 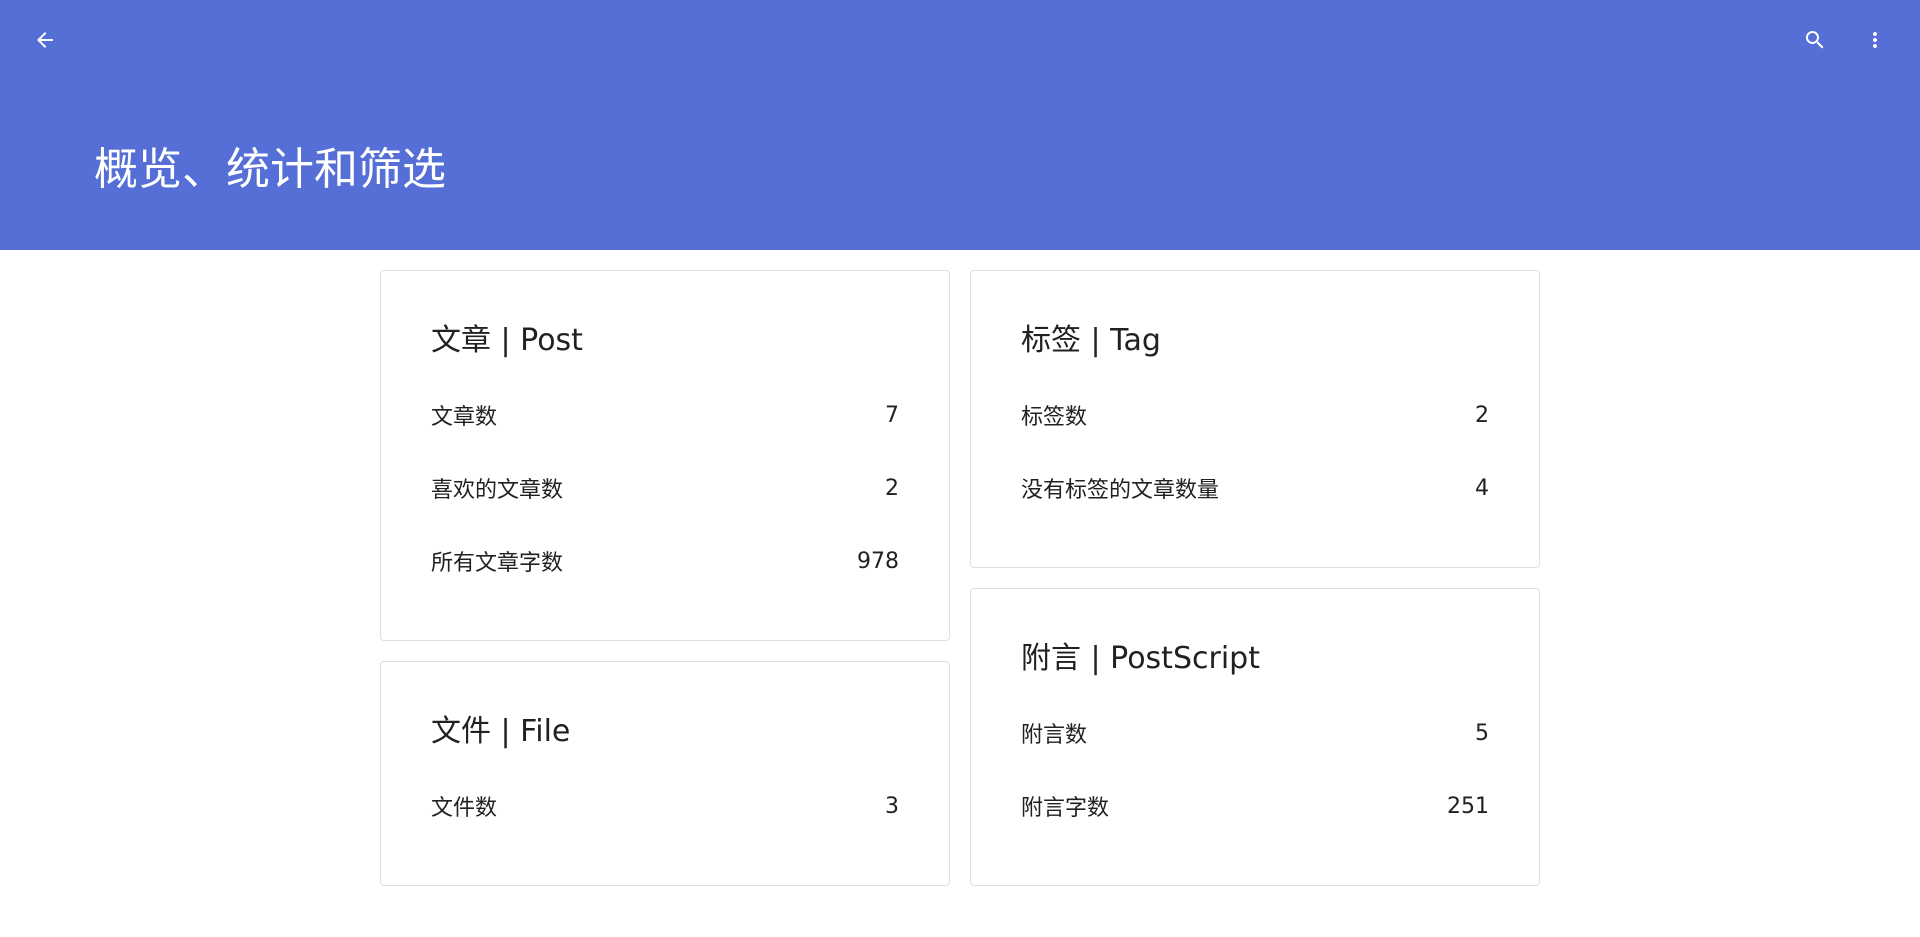 What do you see at coordinates (892, 415) in the screenshot?
I see `stat-value: 7` at bounding box center [892, 415].